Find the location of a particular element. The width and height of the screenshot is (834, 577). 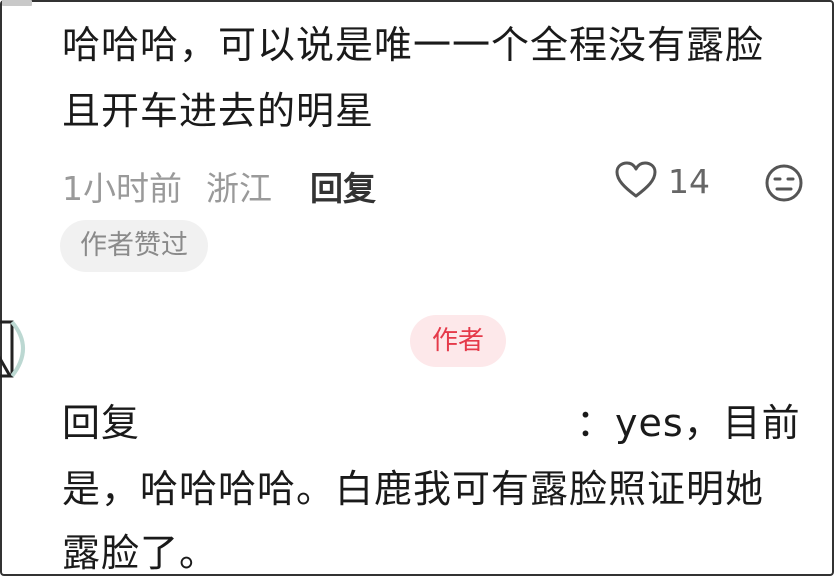

comment-text-line-2: 且开车进去的明星 is located at coordinates (218, 111).